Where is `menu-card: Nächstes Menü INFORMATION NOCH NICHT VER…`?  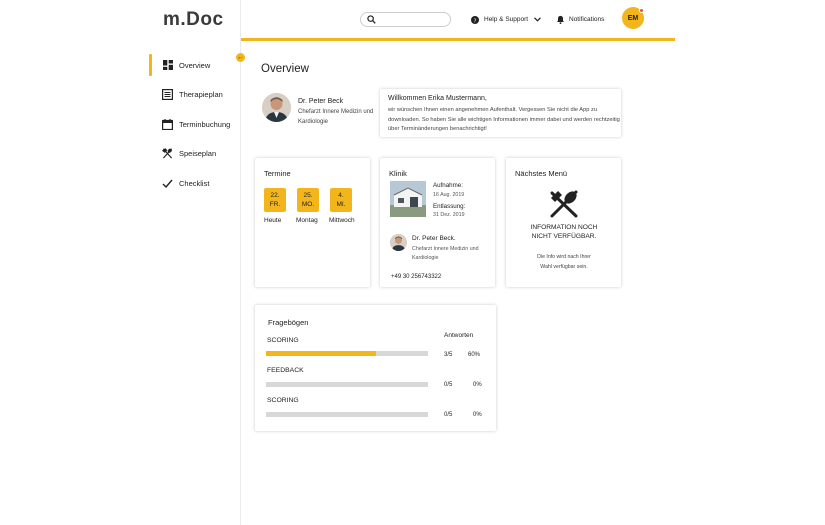 menu-card: Nächstes Menü INFORMATION NOCH NICHT VER… is located at coordinates (563, 222).